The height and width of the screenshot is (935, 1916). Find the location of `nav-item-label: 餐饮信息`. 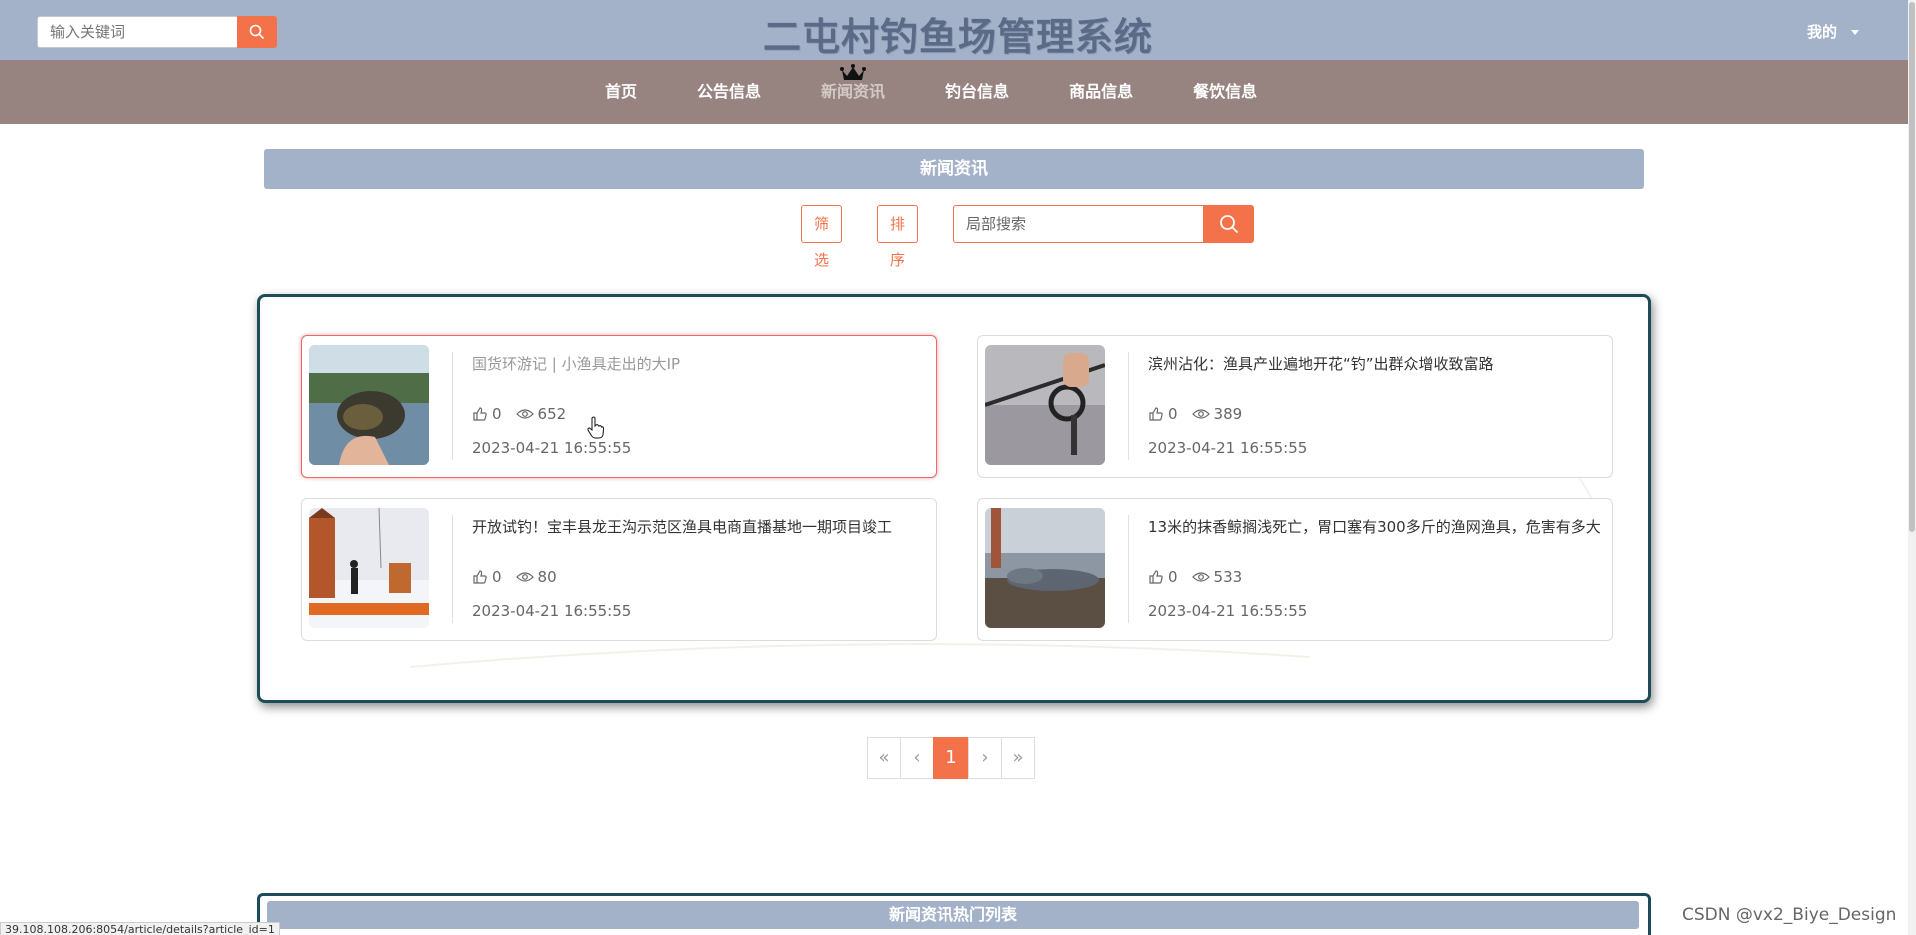

nav-item-label: 餐饮信息 is located at coordinates (1225, 91).